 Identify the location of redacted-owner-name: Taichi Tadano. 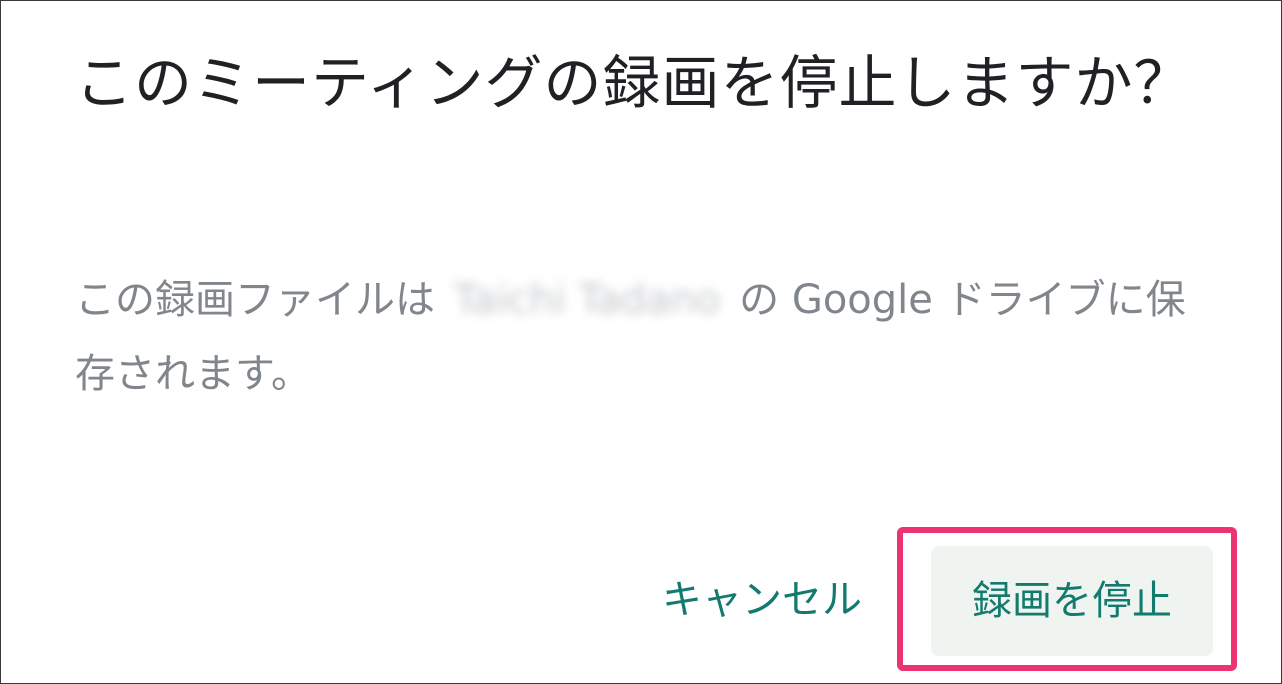
(587, 300).